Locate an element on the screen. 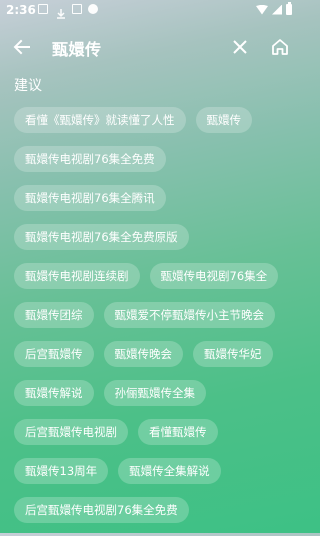 The height and width of the screenshot is (536, 320). home-icon is located at coordinates (280, 47).